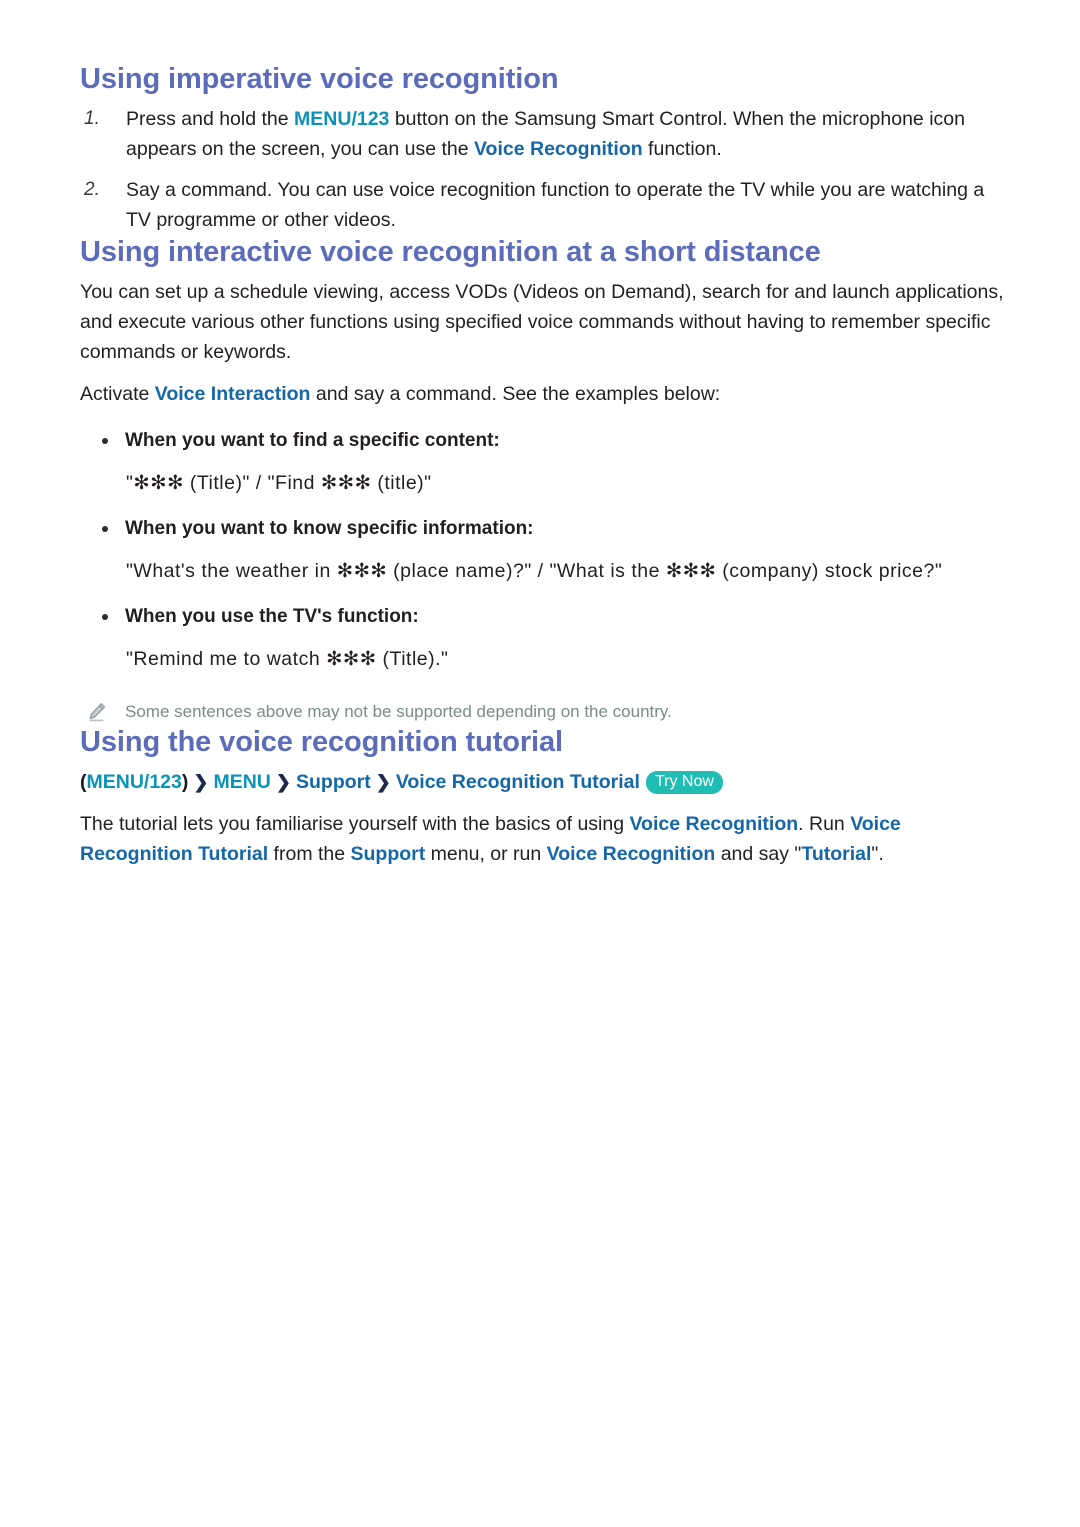  What do you see at coordinates (341, 119) in the screenshot?
I see `inline-link-menu123: MENU/123` at bounding box center [341, 119].